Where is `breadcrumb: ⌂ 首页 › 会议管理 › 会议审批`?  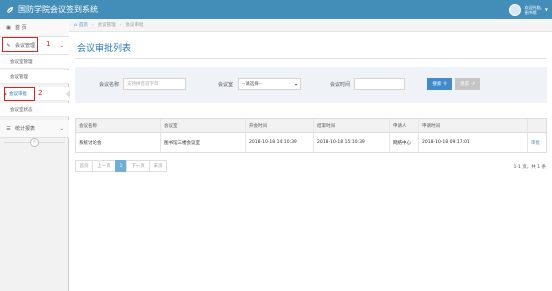
breadcrumb: ⌂ 首页 › 会议管理 › 会议审批 is located at coordinates (310, 25).